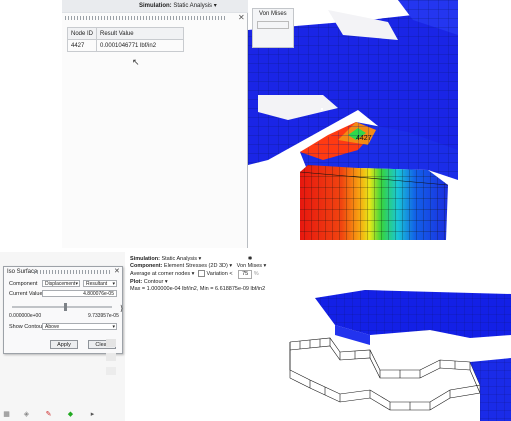 The height and width of the screenshot is (421, 511). Describe the element at coordinates (70, 414) in the screenshot. I see `view-tool-icon: ◆` at that location.